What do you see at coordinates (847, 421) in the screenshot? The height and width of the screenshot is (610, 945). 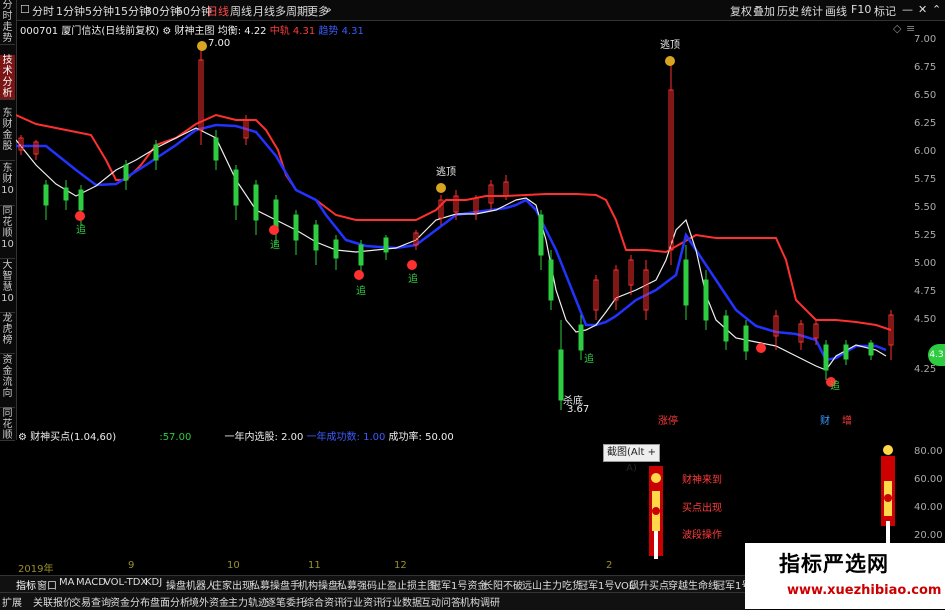 I see `zeng-label: 增` at bounding box center [847, 421].